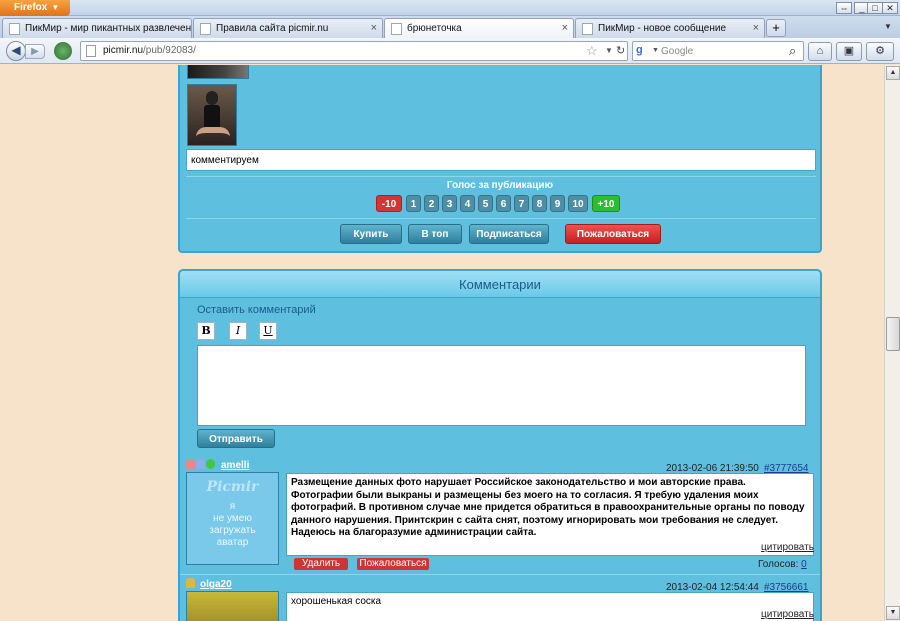 This screenshot has height=621, width=900. Describe the element at coordinates (55, 7) in the screenshot. I see `chevron-down-icon: ▼` at that location.